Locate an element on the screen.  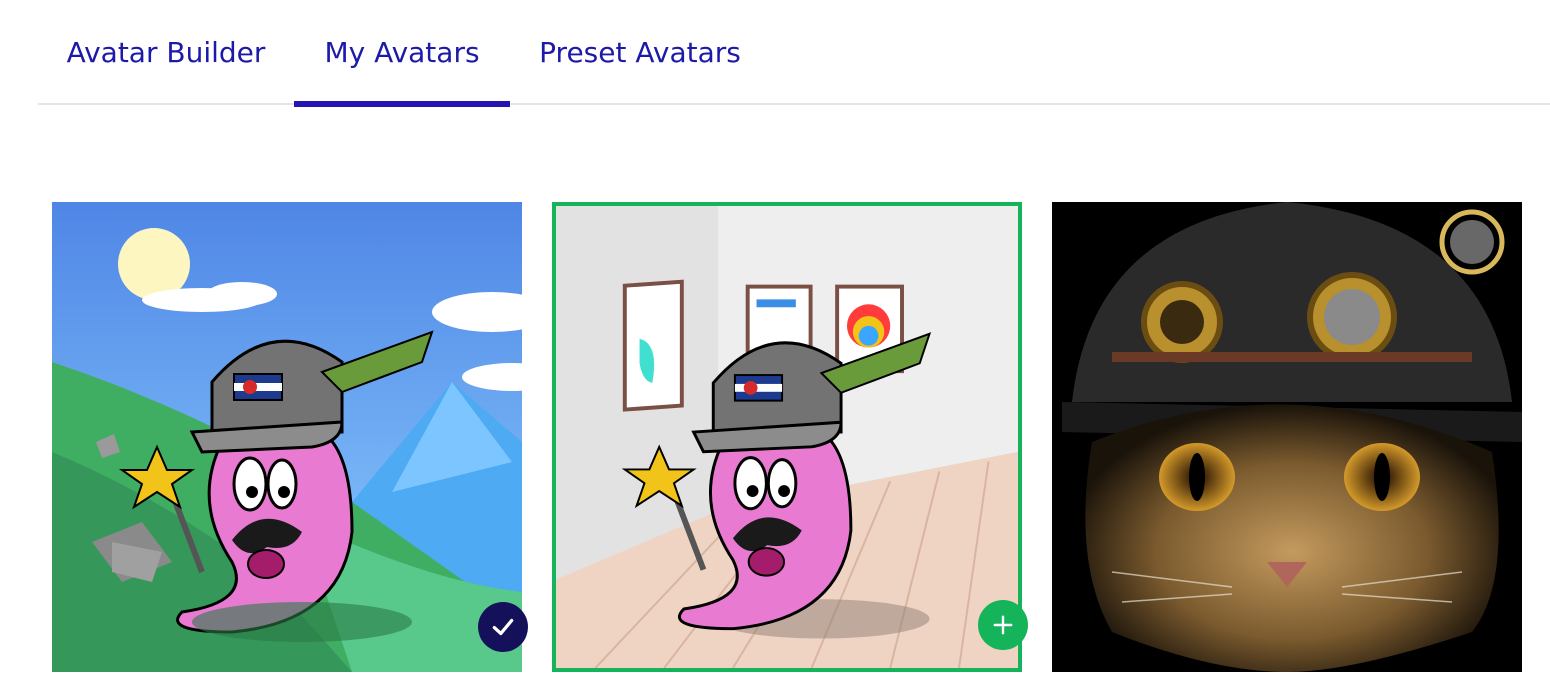
check-icon is located at coordinates (503, 627).